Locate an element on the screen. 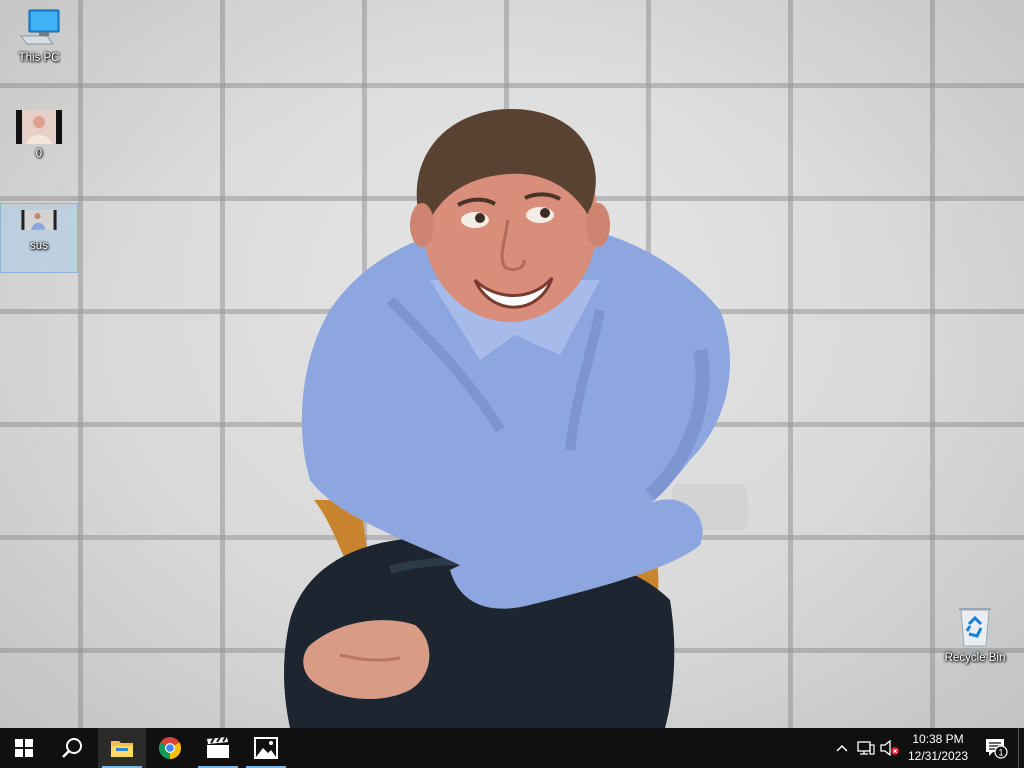 The height and width of the screenshot is (768, 1024). action-center-button: 1 is located at coordinates (996, 748).